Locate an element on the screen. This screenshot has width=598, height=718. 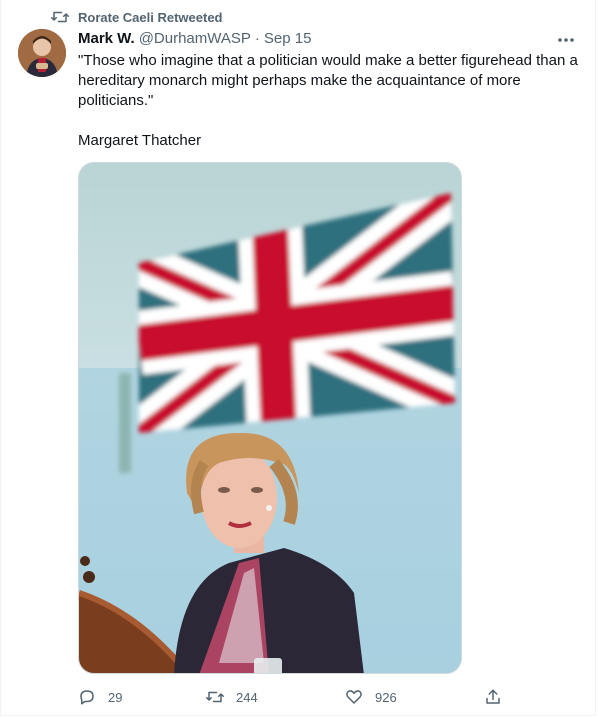
user-avatar is located at coordinates (42, 53).